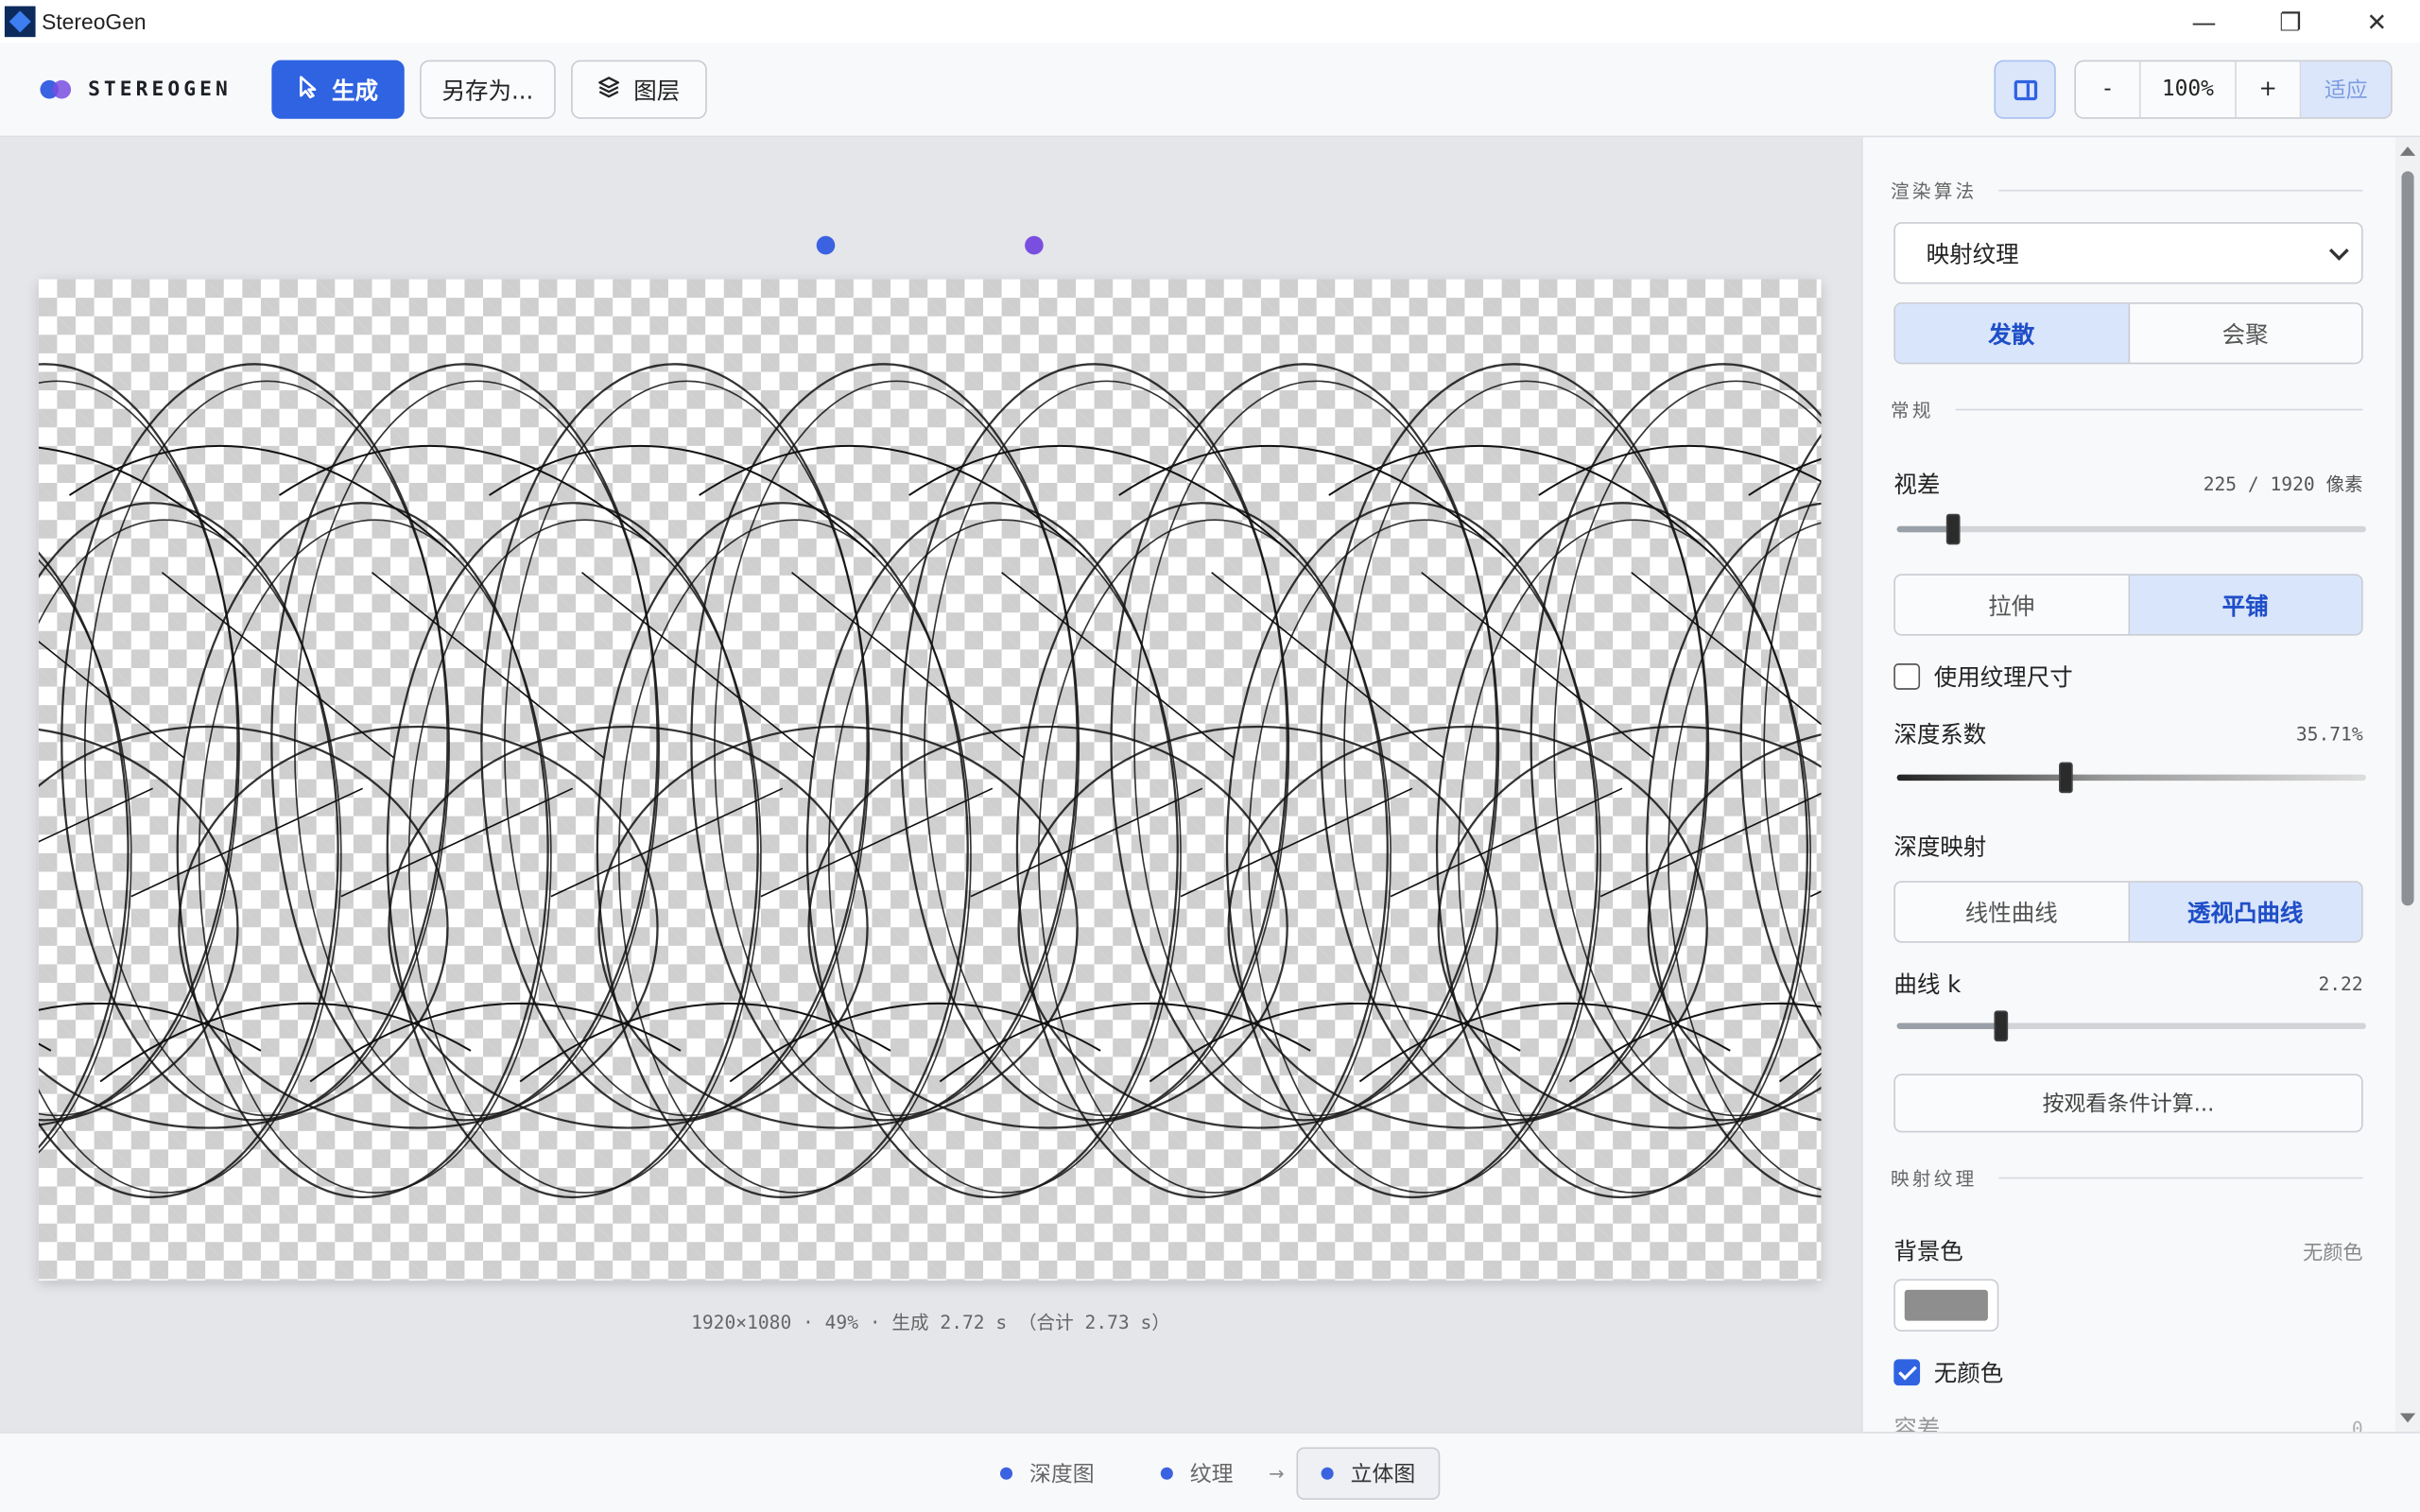 The width and height of the screenshot is (2420, 1512). I want to click on curve-type-toggle: 线性曲线 透视凸曲线, so click(2128, 912).